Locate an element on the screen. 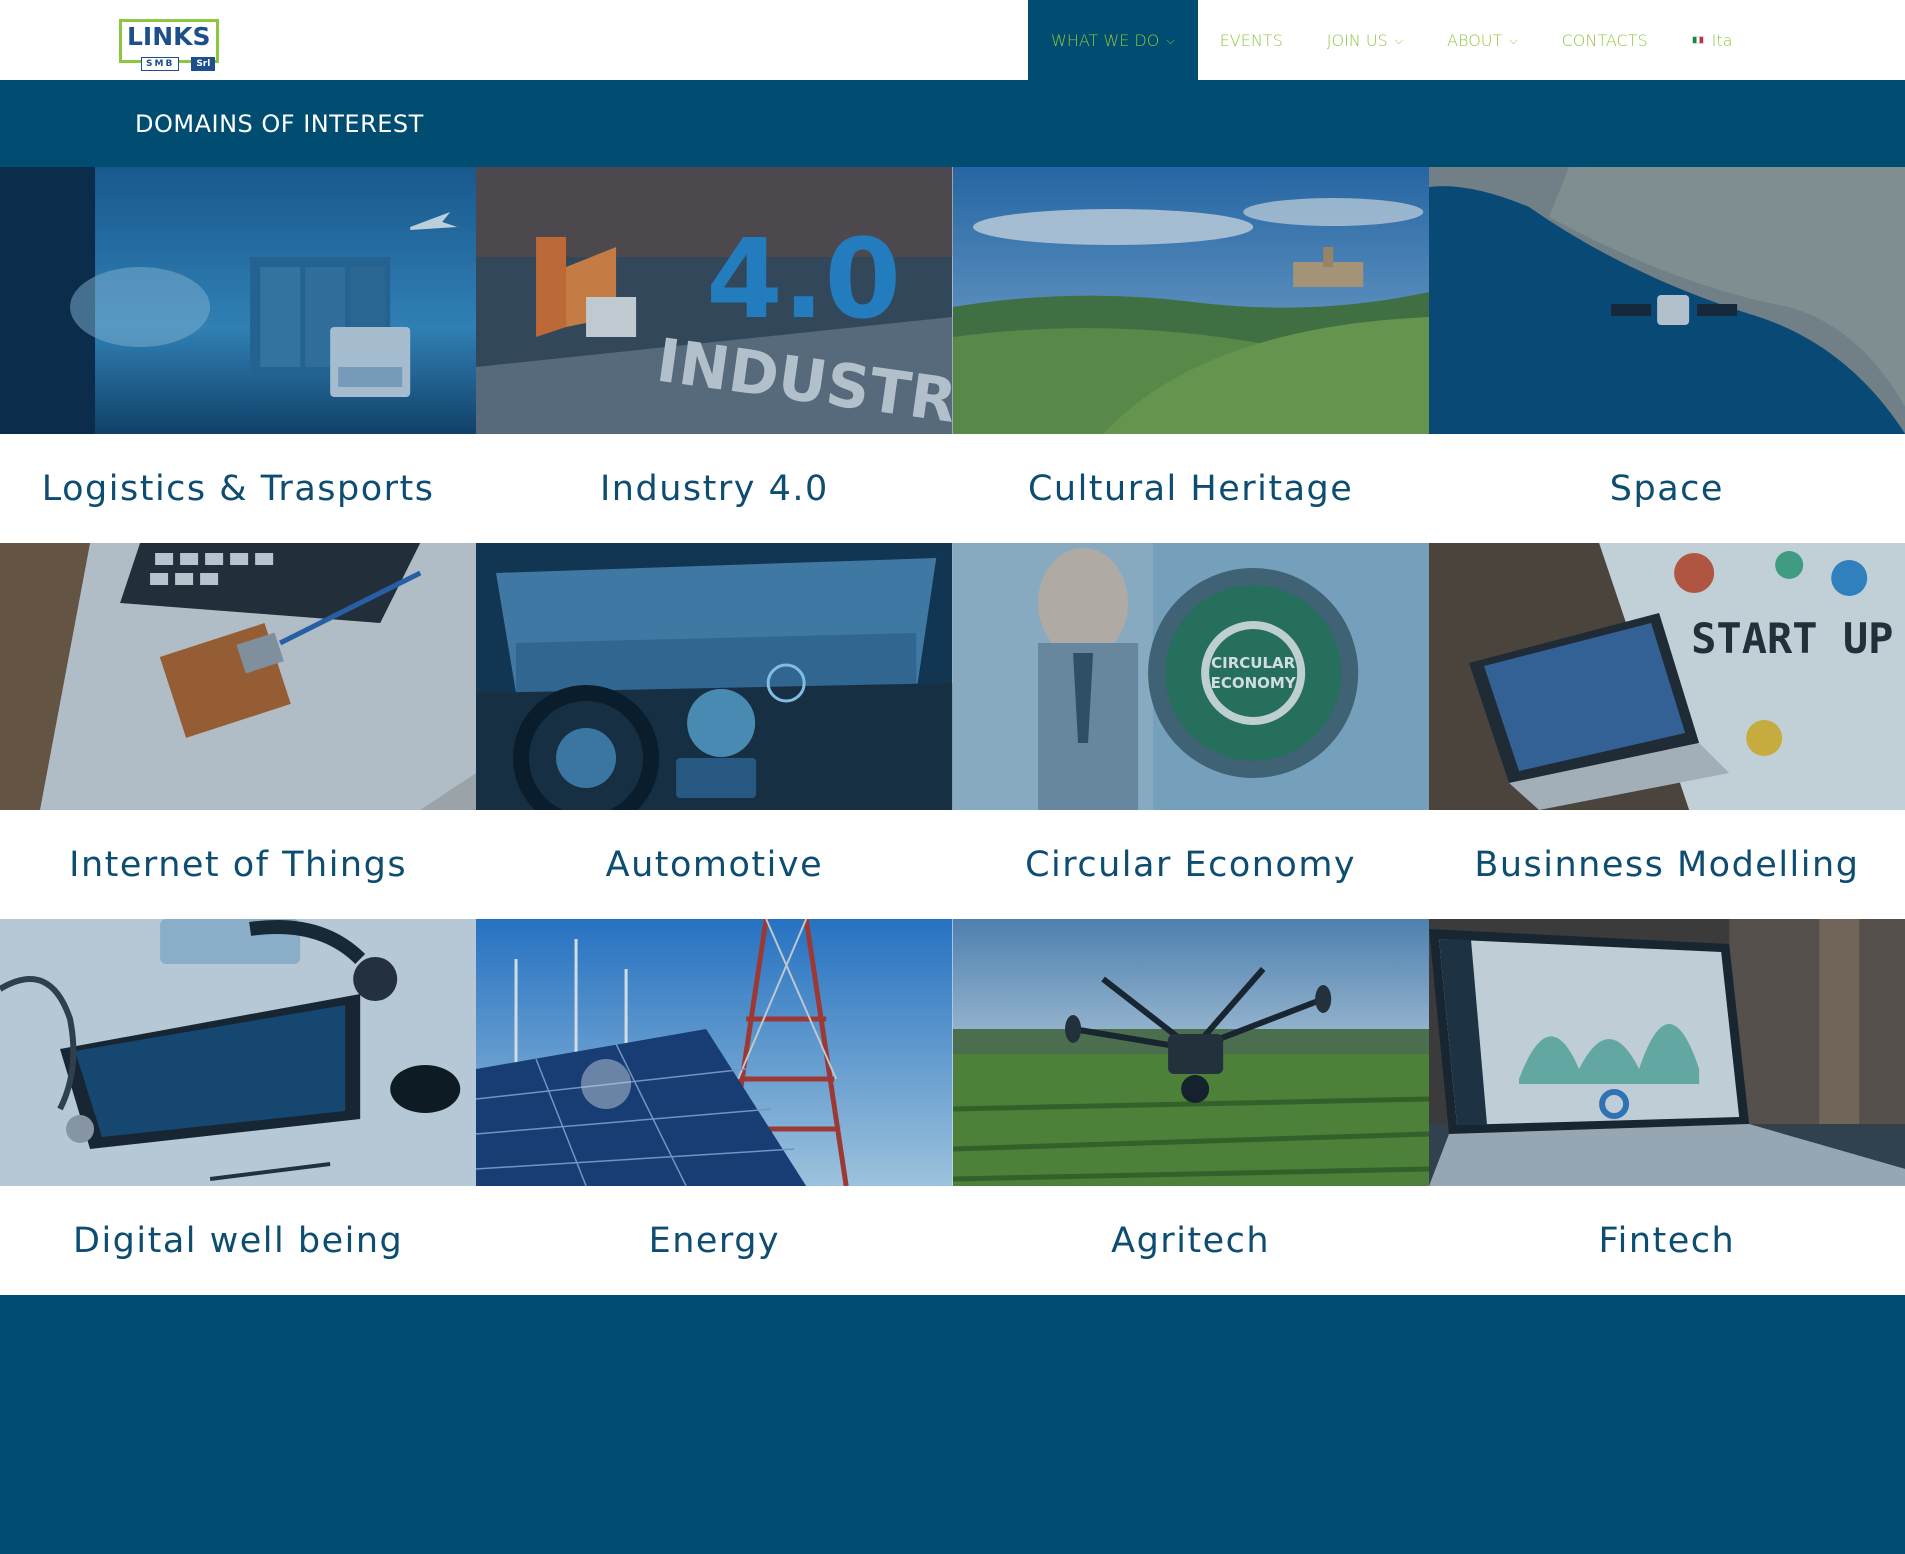 This screenshot has width=1905, height=1554. domain-label: Agritech is located at coordinates (1191, 1240).